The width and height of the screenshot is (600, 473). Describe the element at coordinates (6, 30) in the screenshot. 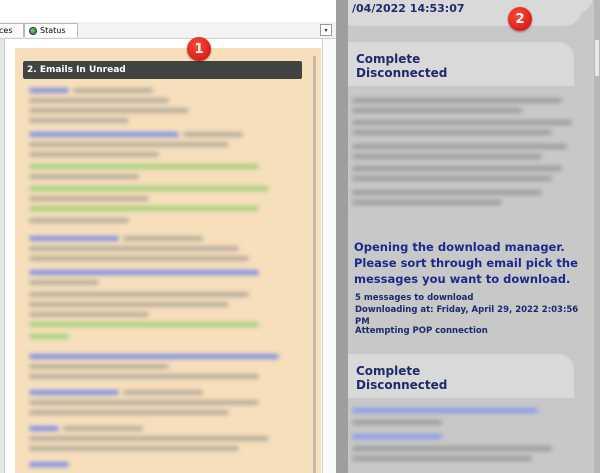

I see `tab-services-label: ces` at that location.